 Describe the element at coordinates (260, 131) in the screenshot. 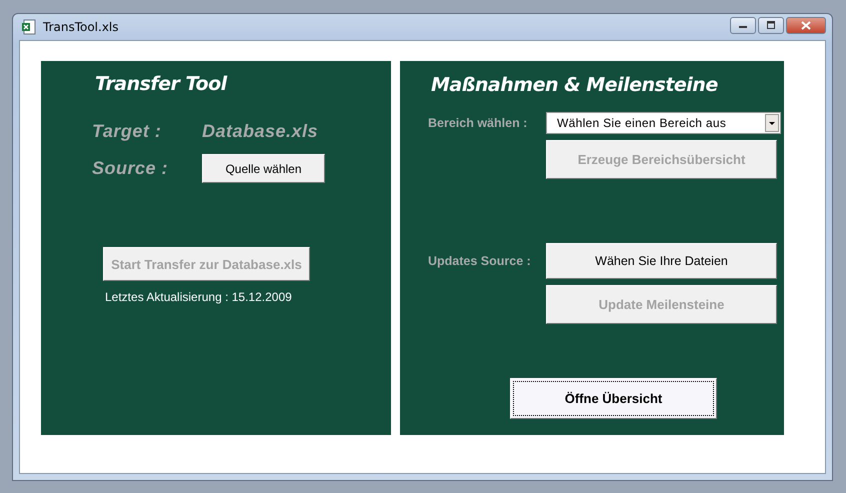

I see `target-value: Database.xls` at that location.